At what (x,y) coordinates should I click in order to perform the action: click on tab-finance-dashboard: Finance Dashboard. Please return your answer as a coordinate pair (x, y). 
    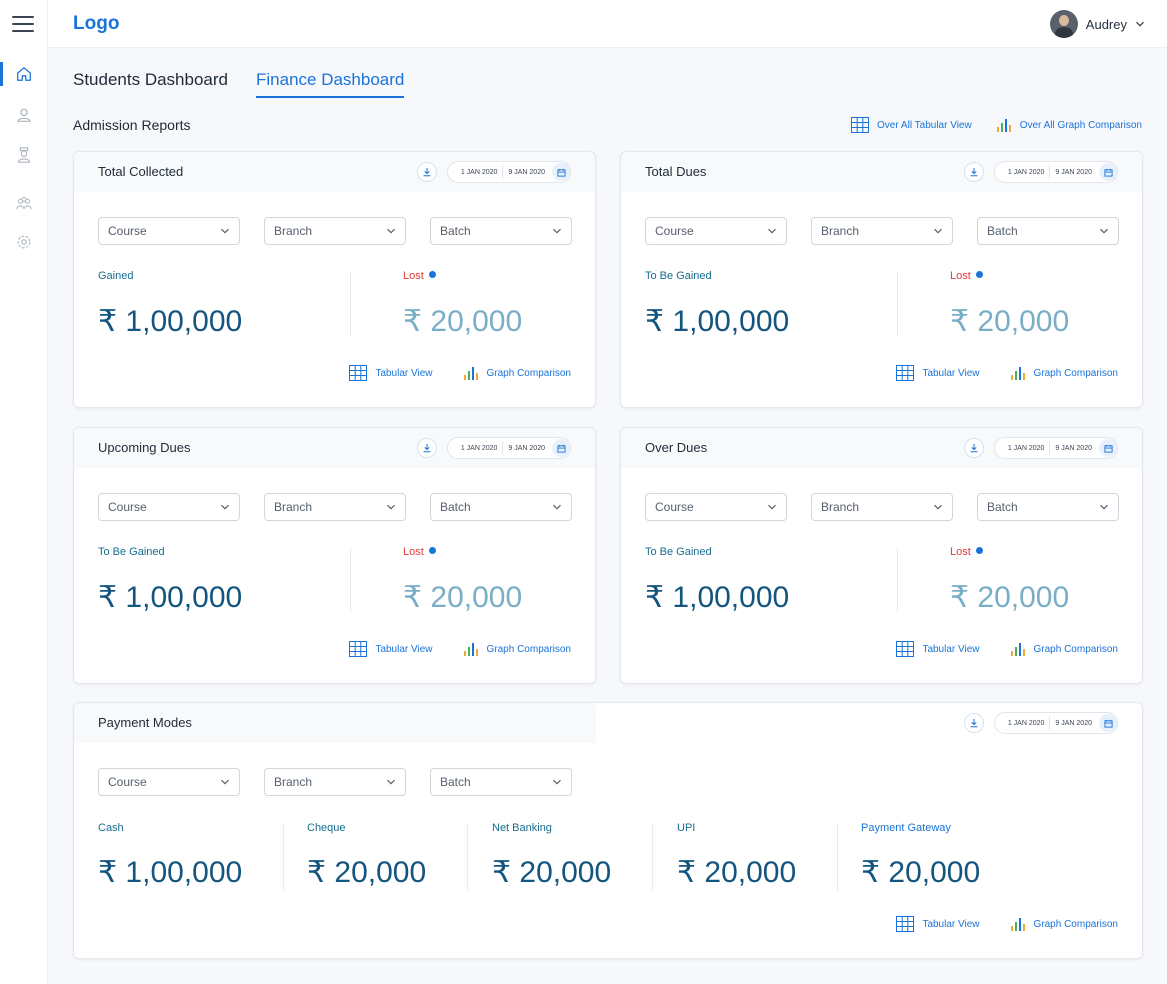
    Looking at the image, I should click on (330, 84).